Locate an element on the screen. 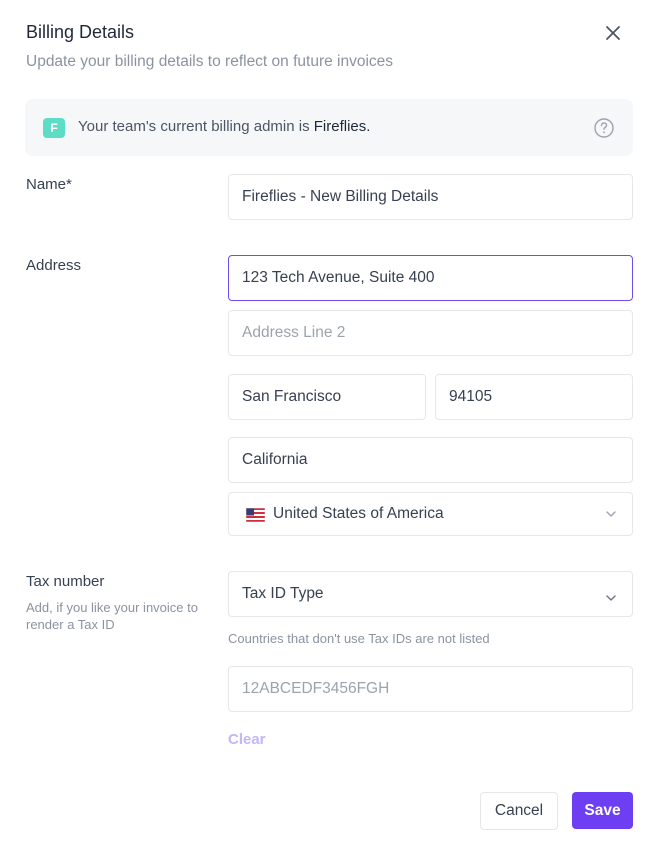  state-input is located at coordinates (430, 460).